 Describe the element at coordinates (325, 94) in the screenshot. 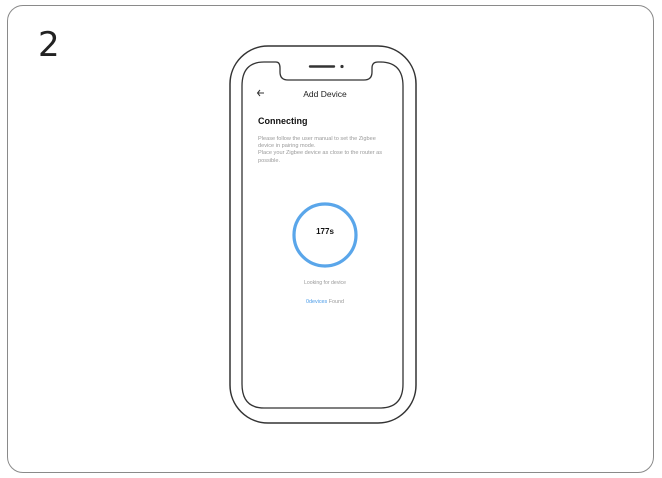

I see `screen-title: Add Device` at that location.